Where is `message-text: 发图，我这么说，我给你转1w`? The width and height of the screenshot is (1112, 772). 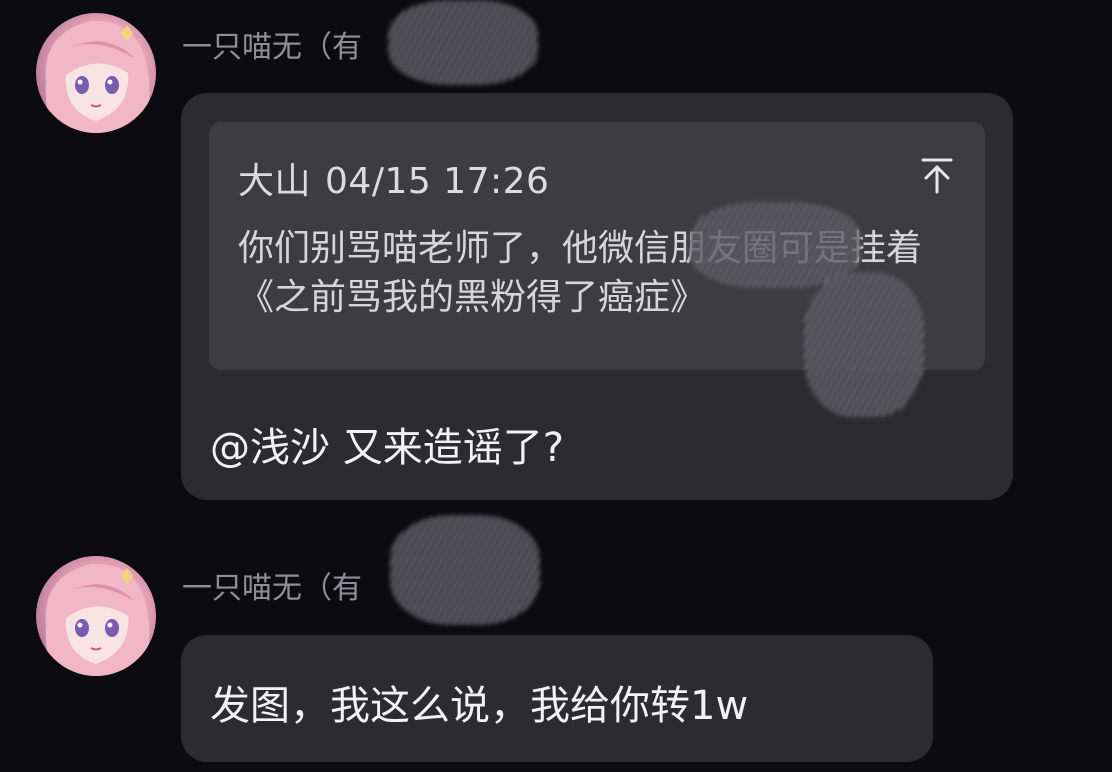 message-text: 发图，我这么说，我给你转1w is located at coordinates (479, 706).